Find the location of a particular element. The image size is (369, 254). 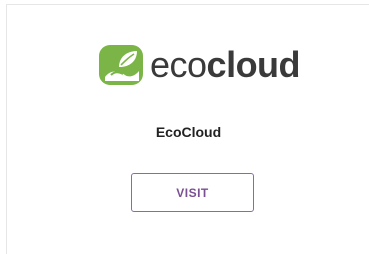

ecocloud-logo: ecocloud is located at coordinates (199, 65).